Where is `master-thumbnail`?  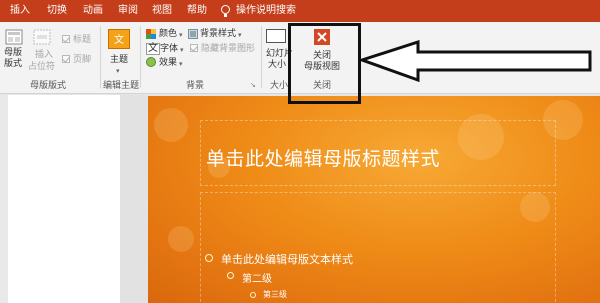 master-thumbnail is located at coordinates (64, 199).